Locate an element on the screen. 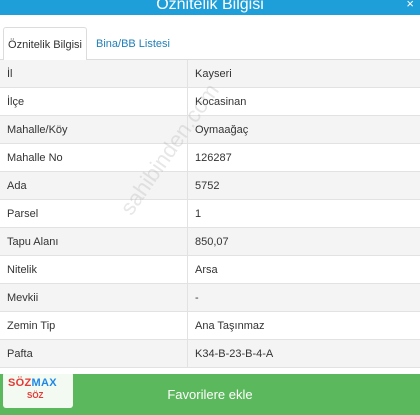 The height and width of the screenshot is (415, 420). row-value: 850,07 is located at coordinates (212, 242).